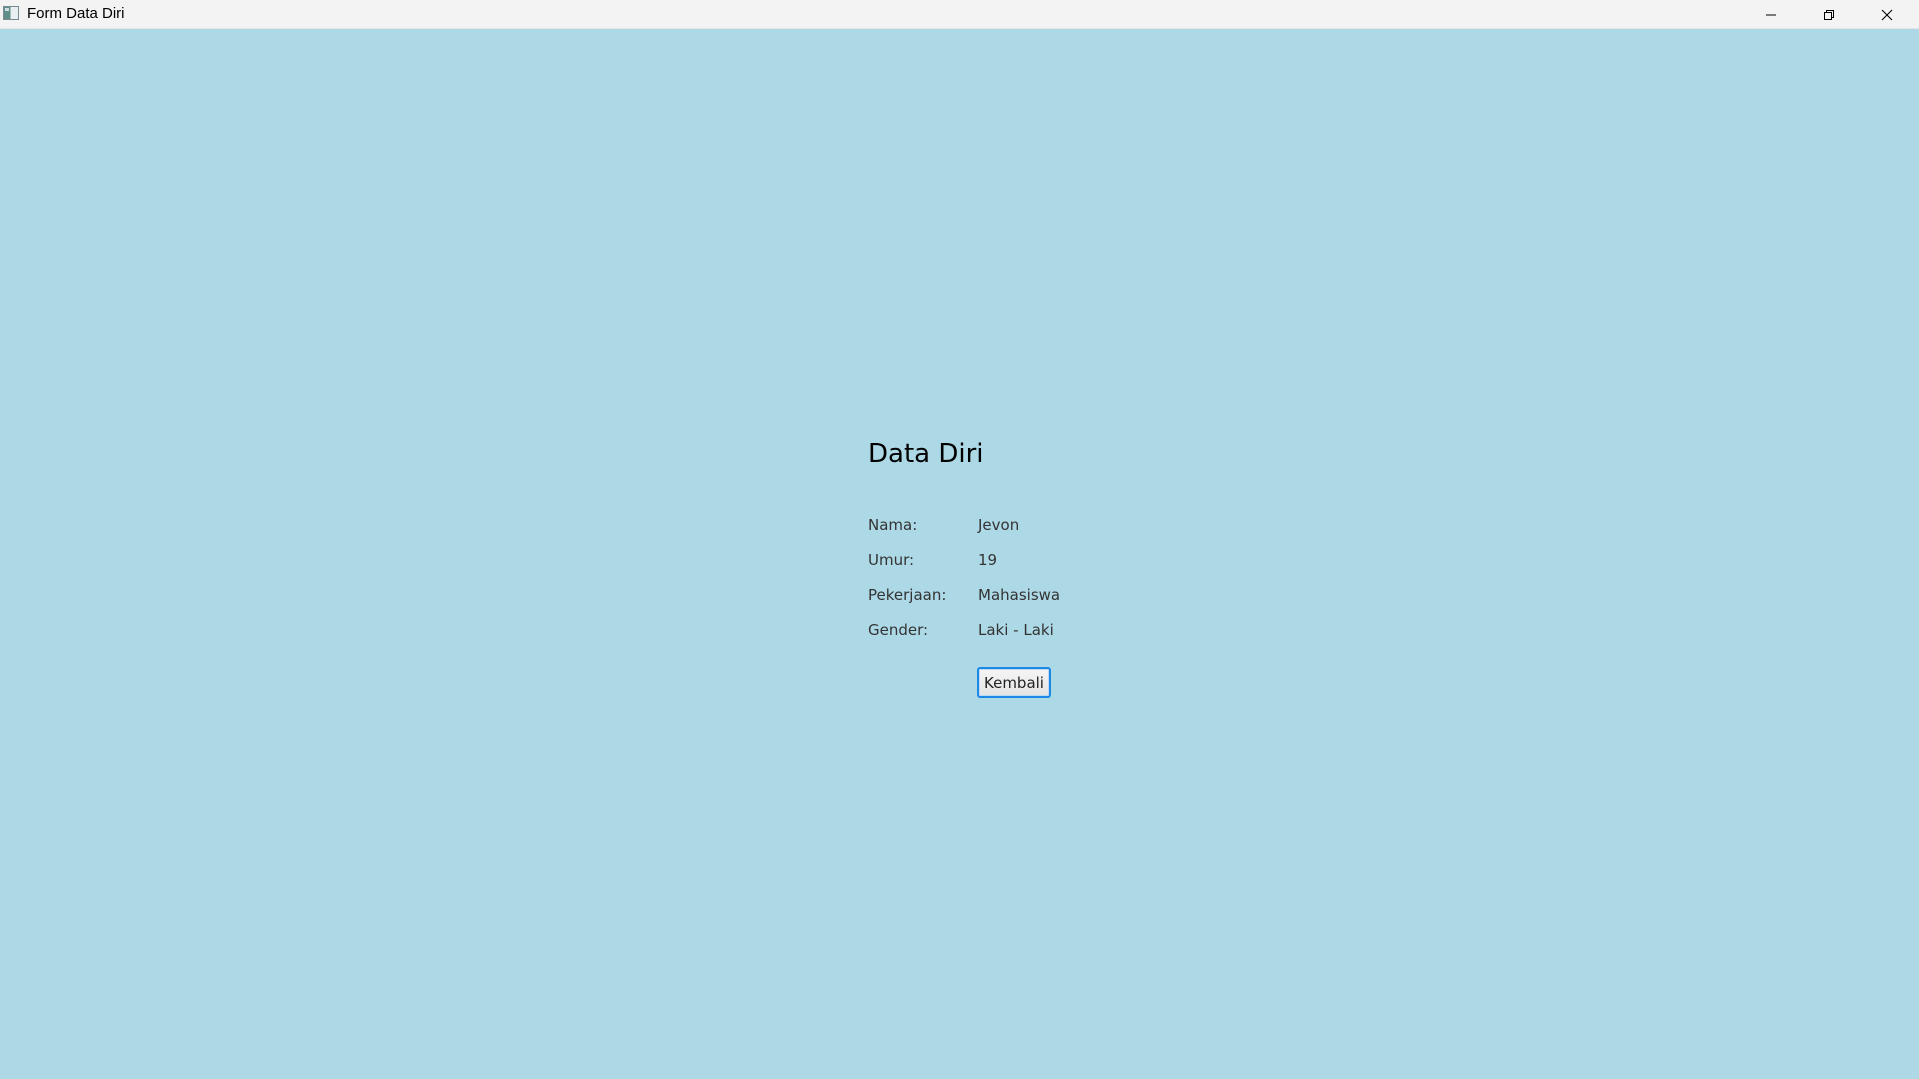 Image resolution: width=1919 pixels, height=1079 pixels. What do you see at coordinates (959, 14) in the screenshot?
I see `title-bar: Form Data Diri` at bounding box center [959, 14].